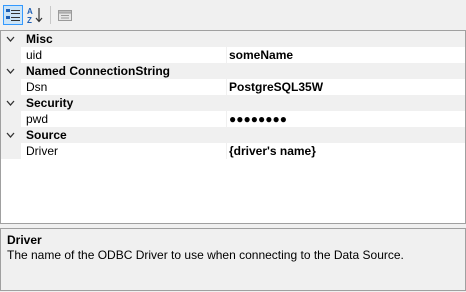 This screenshot has width=466, height=292. Describe the element at coordinates (233, 103) in the screenshot. I see `category-security: Security` at that location.